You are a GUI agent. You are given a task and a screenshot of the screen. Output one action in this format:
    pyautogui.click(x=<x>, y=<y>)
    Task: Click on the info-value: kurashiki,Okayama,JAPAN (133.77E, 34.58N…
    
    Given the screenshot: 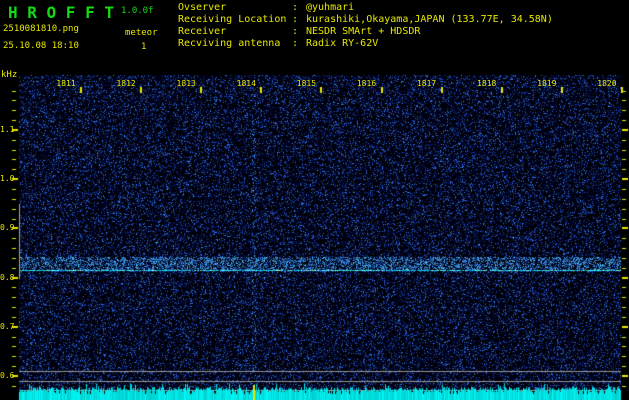 What is the action you would take?
    pyautogui.click(x=429, y=19)
    